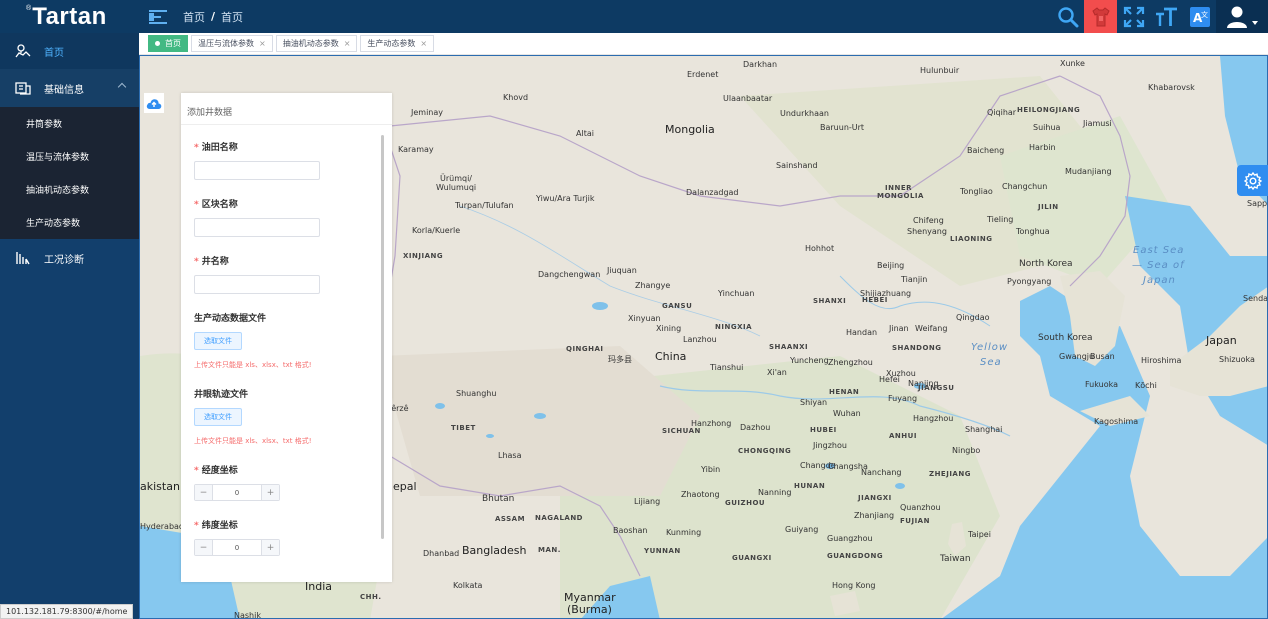 The width and height of the screenshot is (1268, 619). What do you see at coordinates (1242, 16) in the screenshot?
I see `user-menu` at bounding box center [1242, 16].